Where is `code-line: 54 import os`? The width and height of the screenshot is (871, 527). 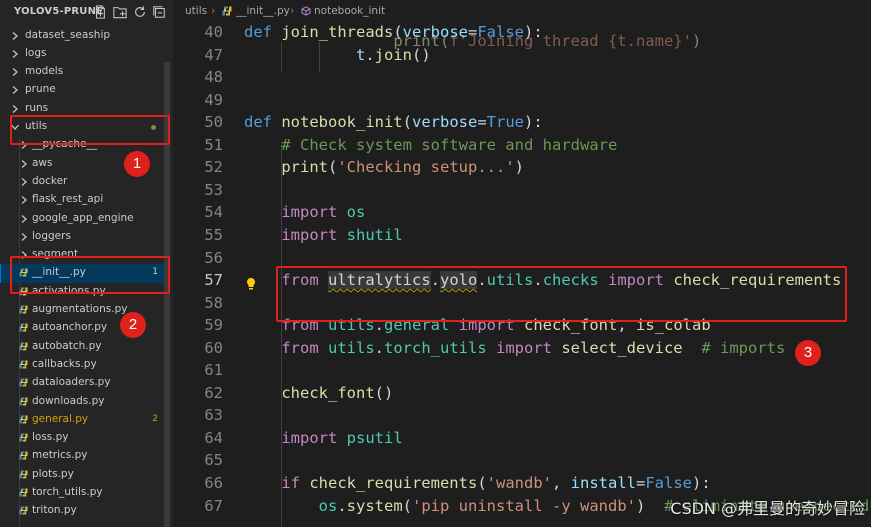
code-line: 54 import os is located at coordinates (522, 212).